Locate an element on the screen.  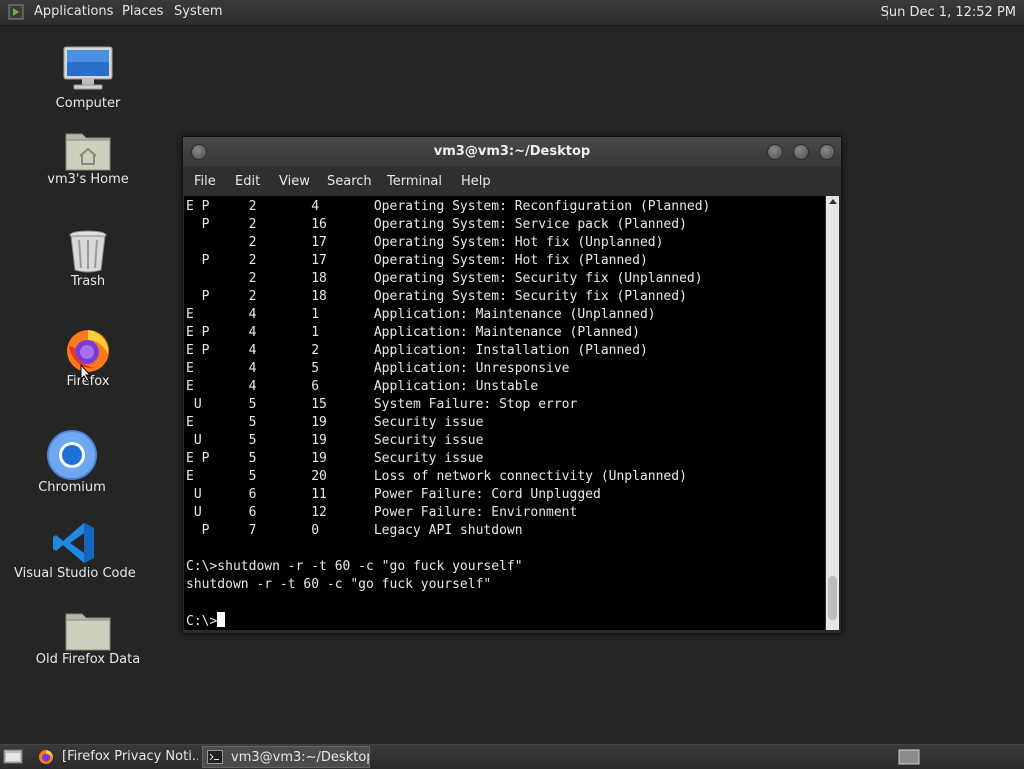
mouse-pointer-icon is located at coordinates (86, 373).